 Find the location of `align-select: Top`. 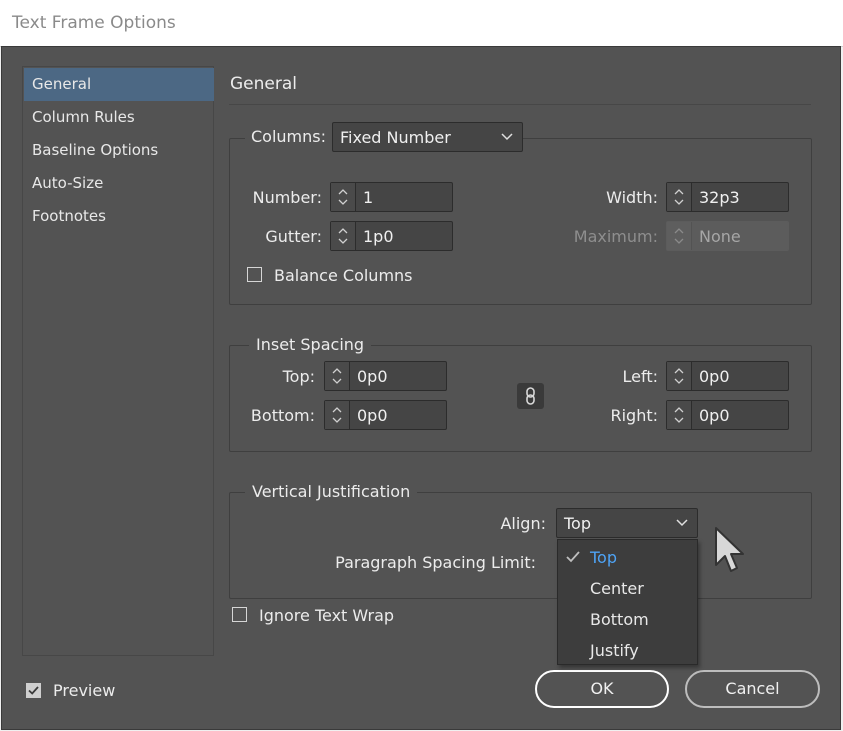

align-select: Top is located at coordinates (627, 523).